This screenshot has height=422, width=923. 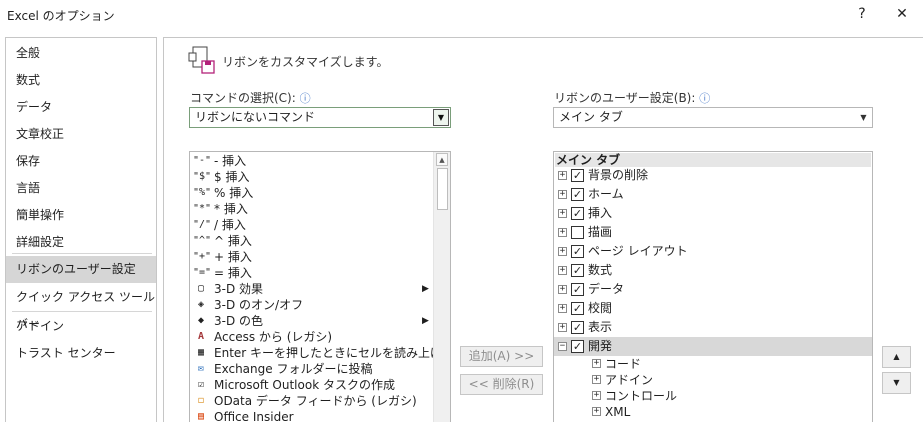 I want to click on nav-item-accessibility: 簡単操作, so click(x=81, y=215).